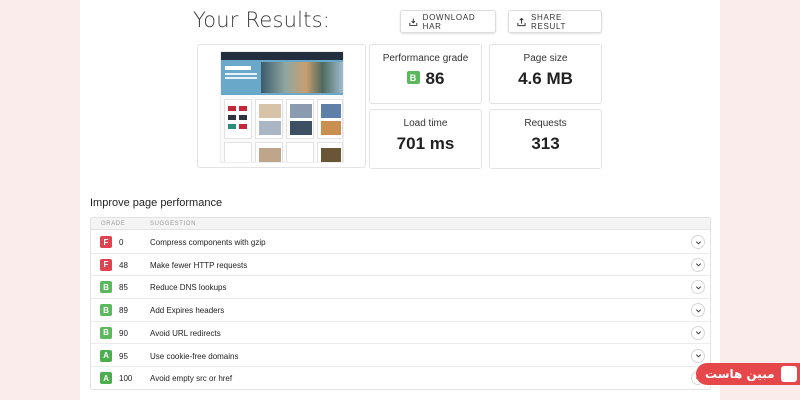  What do you see at coordinates (789, 374) in the screenshot?
I see `logo-icon` at bounding box center [789, 374].